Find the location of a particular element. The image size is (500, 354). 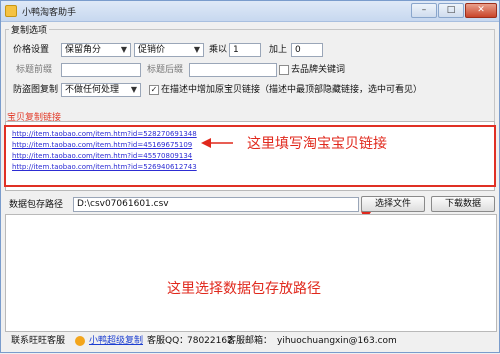

email-value: yihuochuangxin@163.com is located at coordinates (337, 341).